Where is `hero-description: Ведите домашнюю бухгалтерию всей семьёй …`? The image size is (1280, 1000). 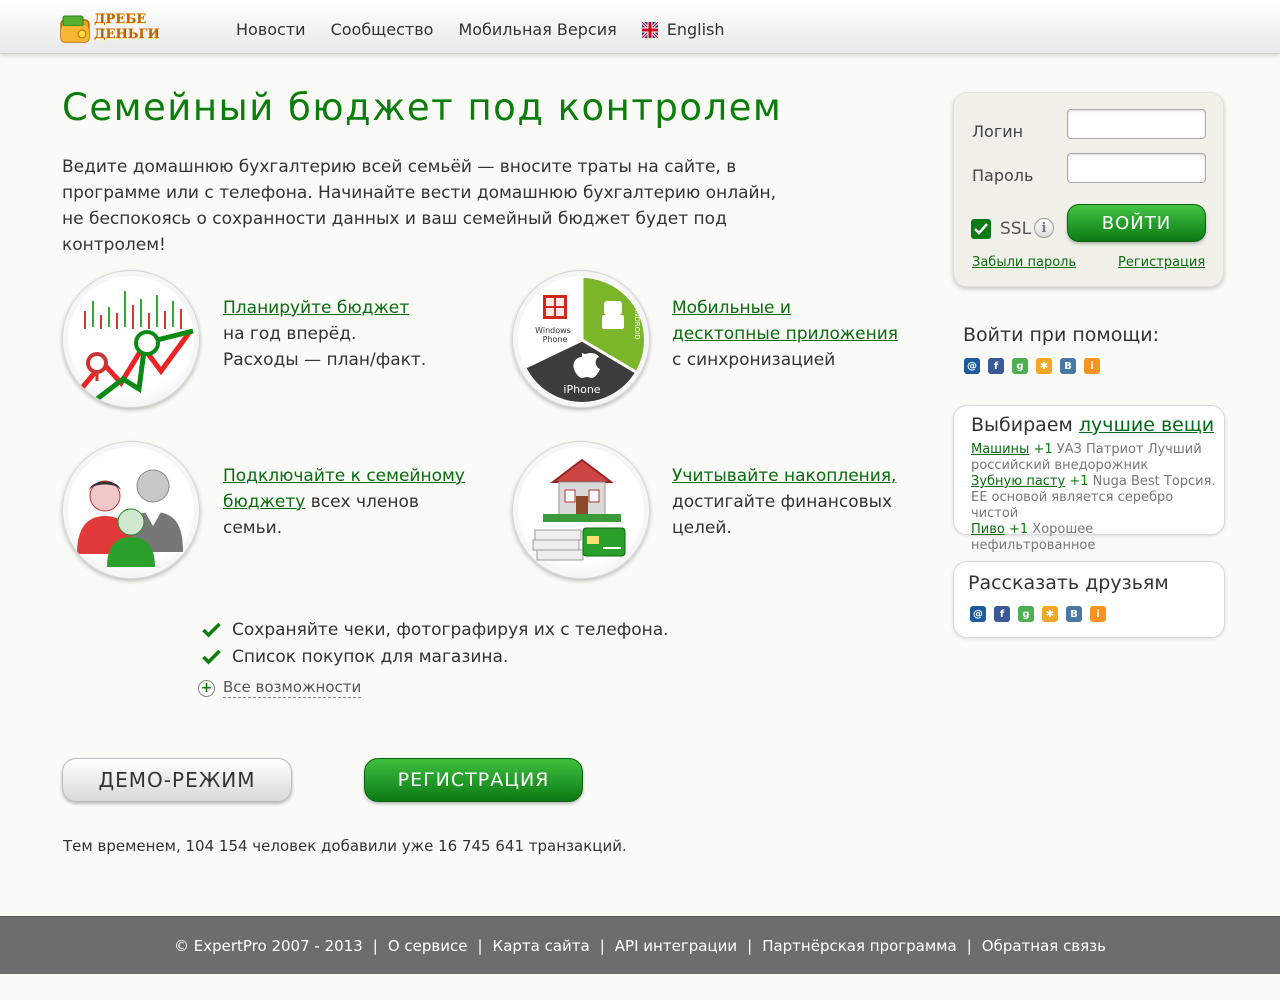
hero-description: Ведите домашнюю бухгалтерию всей семьёй … is located at coordinates (419, 206).